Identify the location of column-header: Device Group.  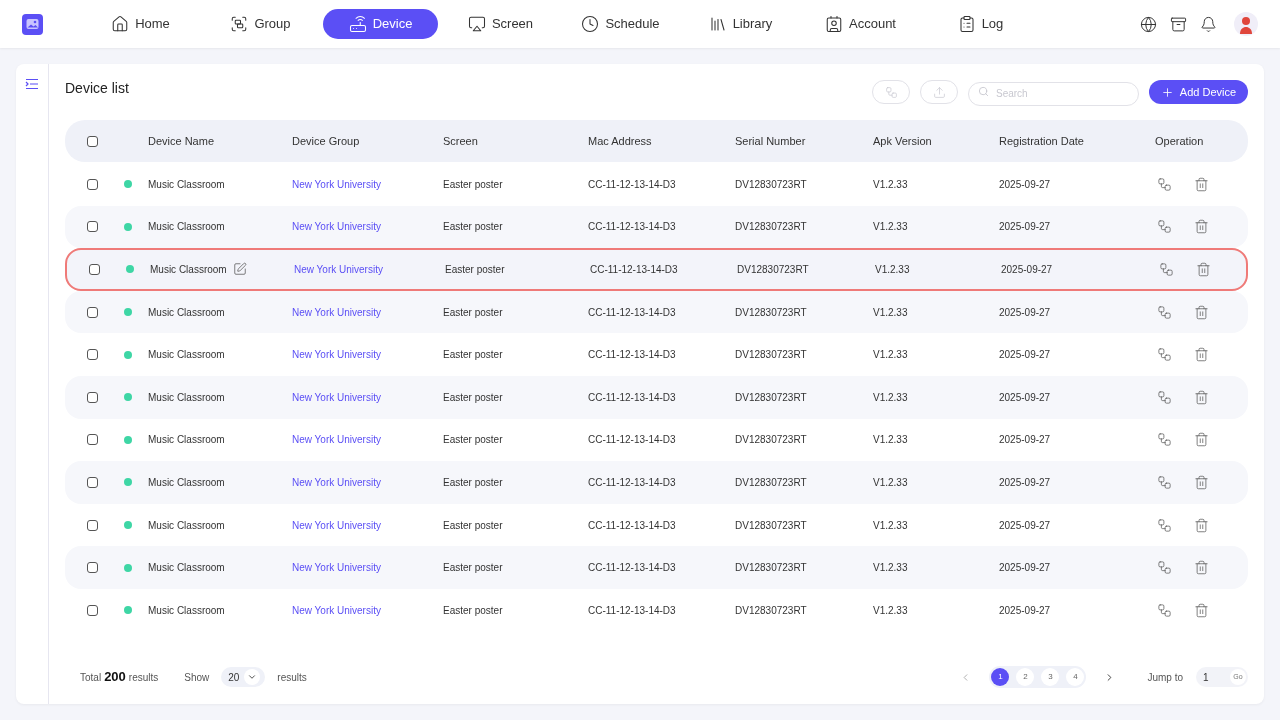
(326, 141).